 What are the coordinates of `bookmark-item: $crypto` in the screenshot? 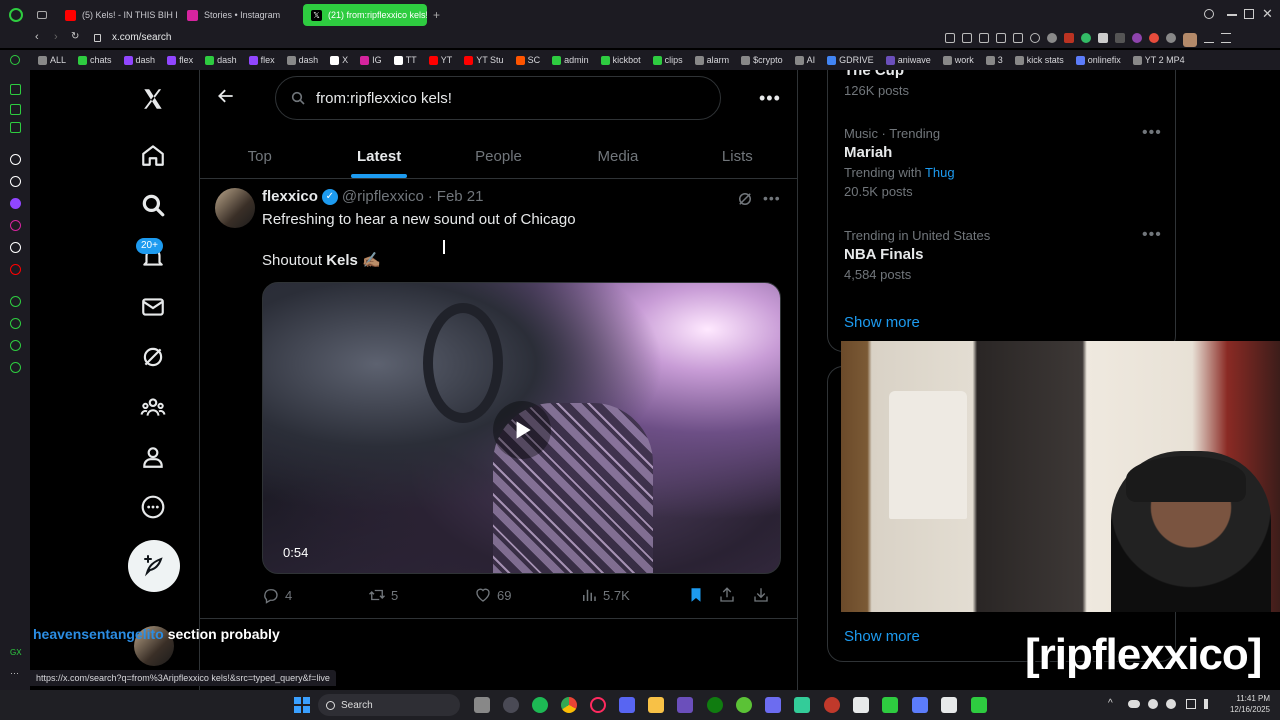 It's located at (762, 60).